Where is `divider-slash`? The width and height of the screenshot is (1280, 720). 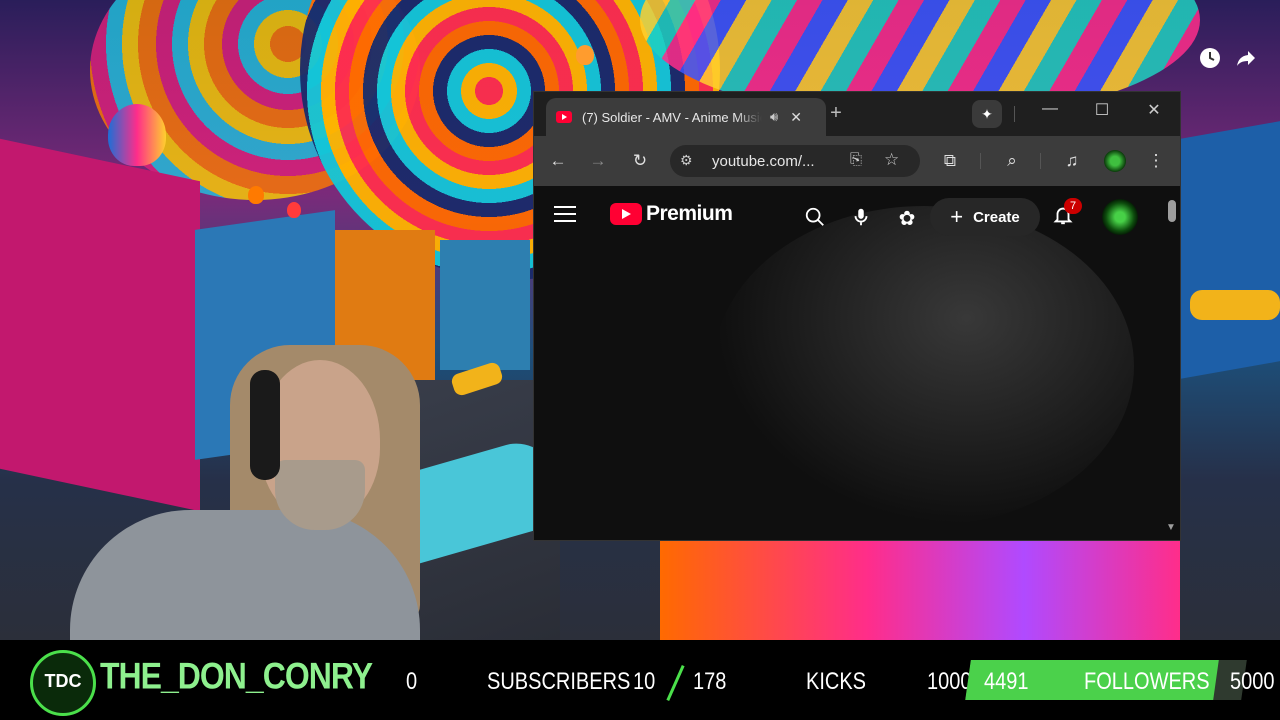
divider-slash is located at coordinates (675, 683).